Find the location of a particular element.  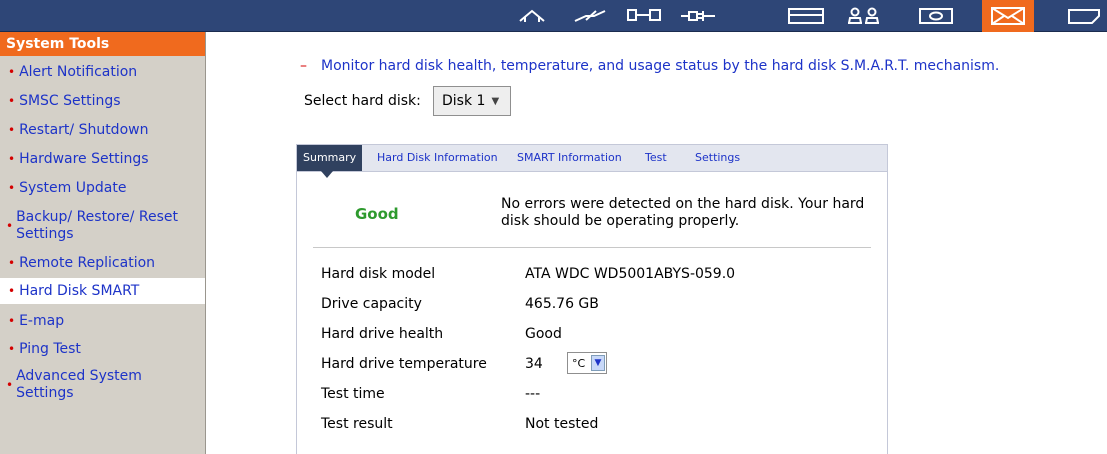

sidebar-item-label: Advanced System Settings is located at coordinates (79, 384).